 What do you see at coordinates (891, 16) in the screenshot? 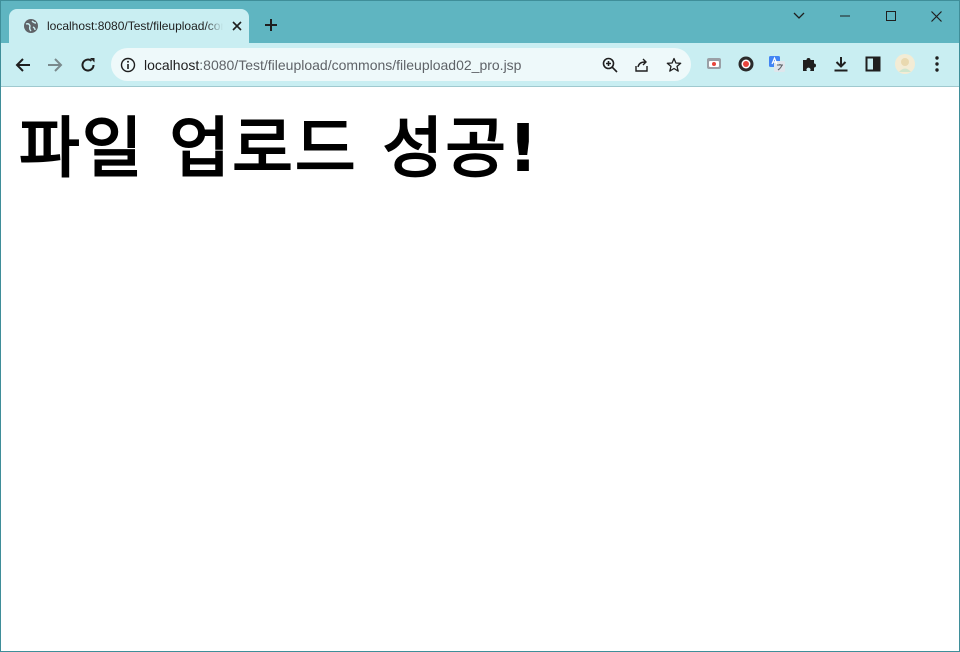
I see `maximize-icon` at bounding box center [891, 16].